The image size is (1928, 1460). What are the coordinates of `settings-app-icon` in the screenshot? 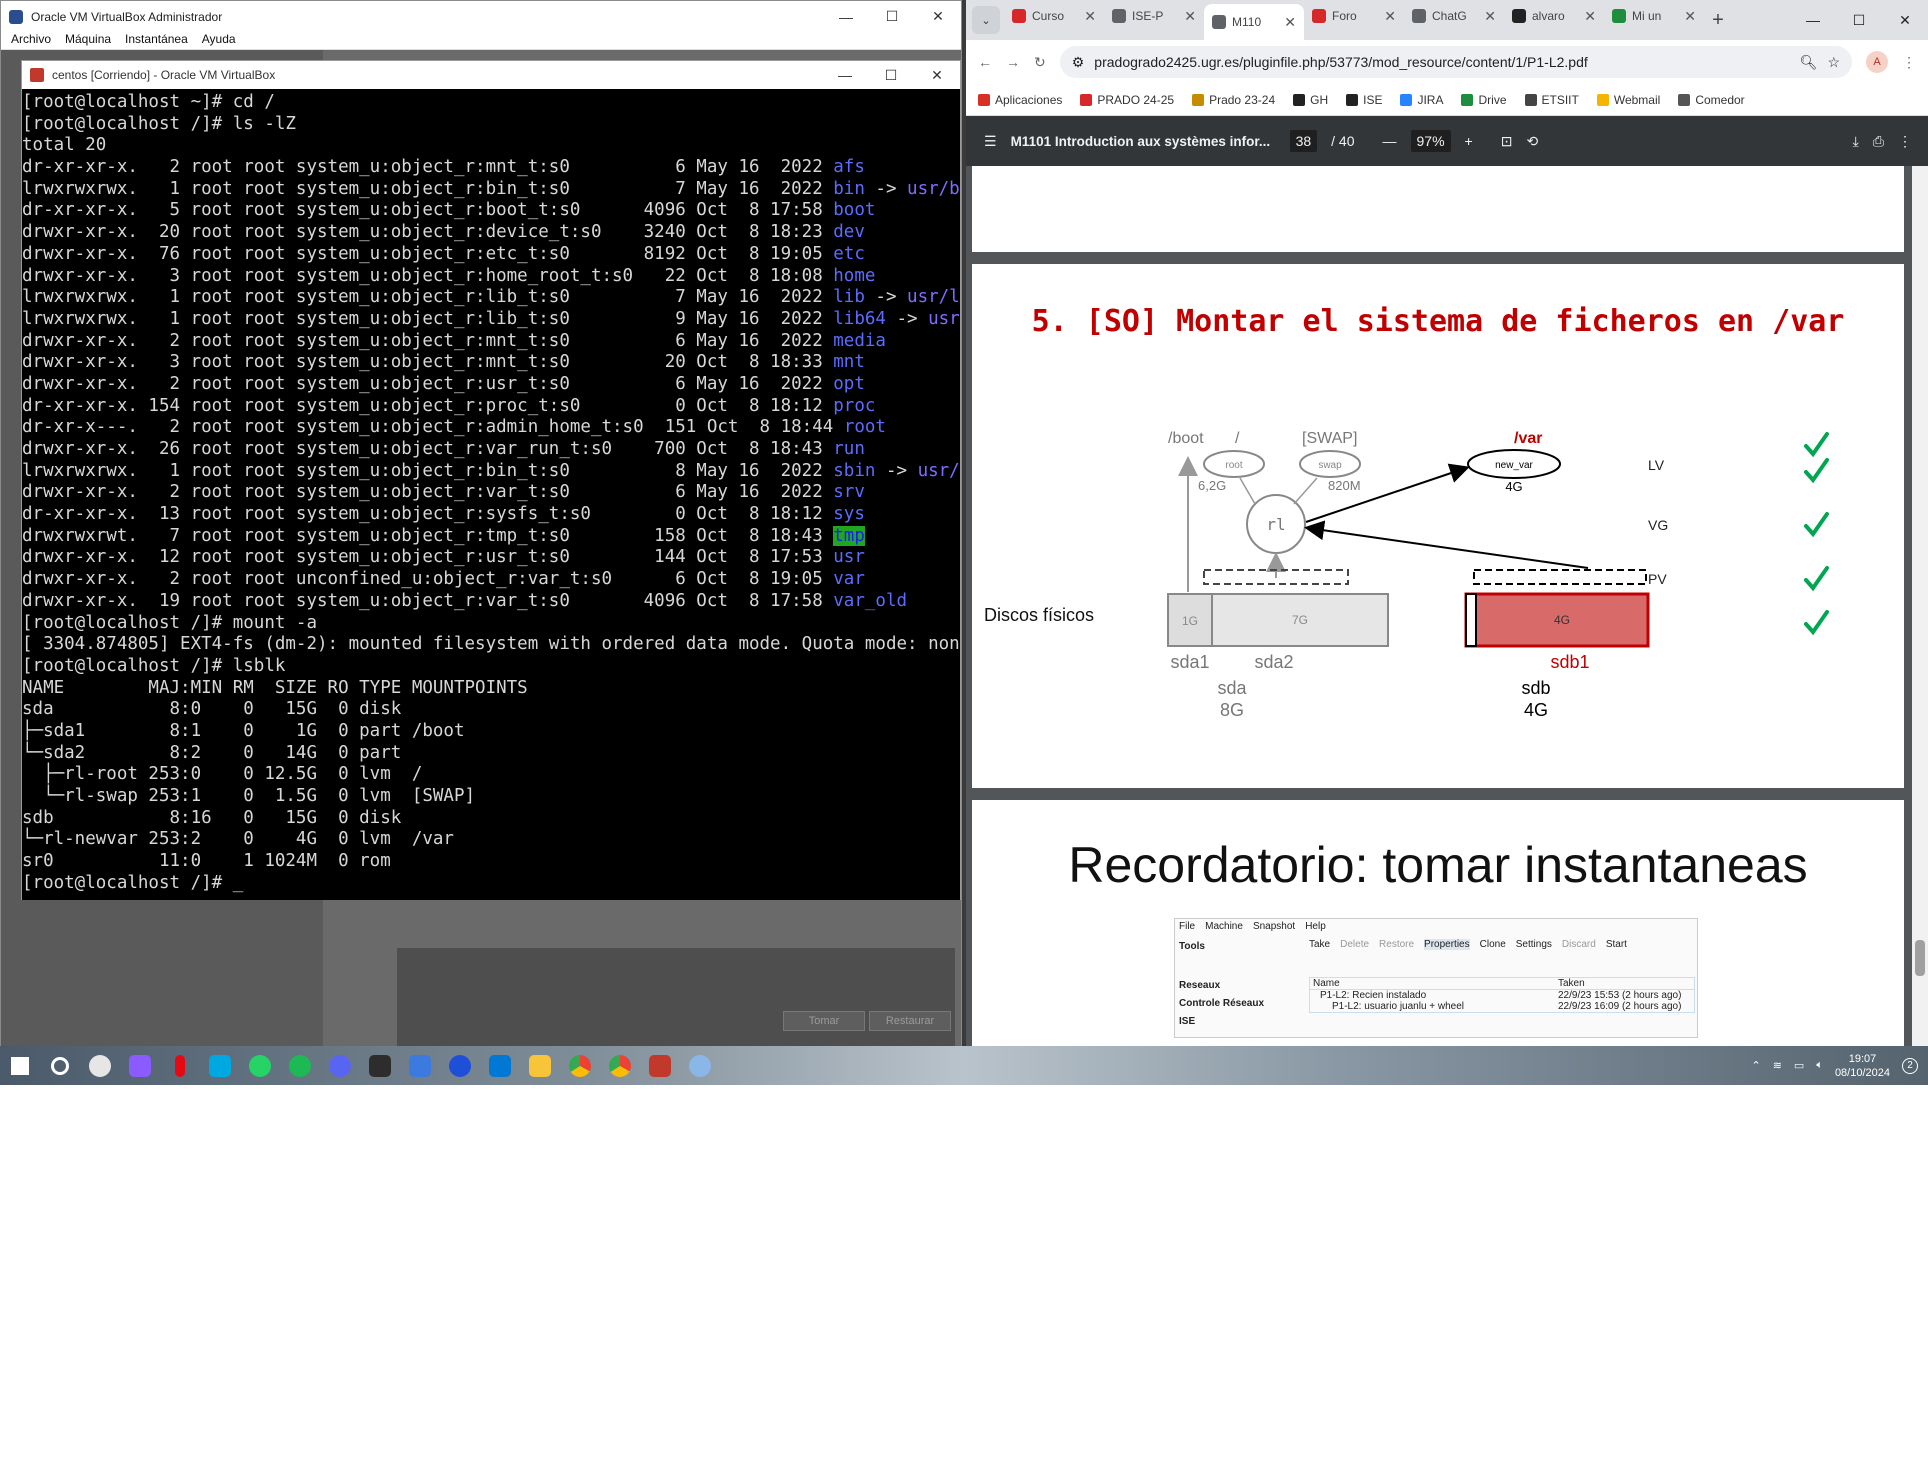 It's located at (100, 1065).